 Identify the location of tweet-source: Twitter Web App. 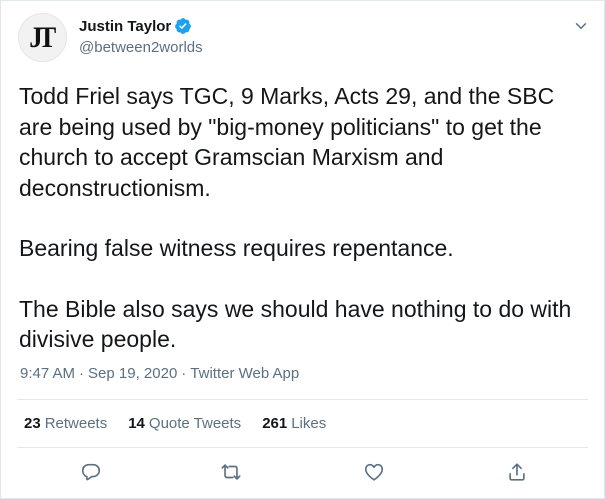
(244, 373).